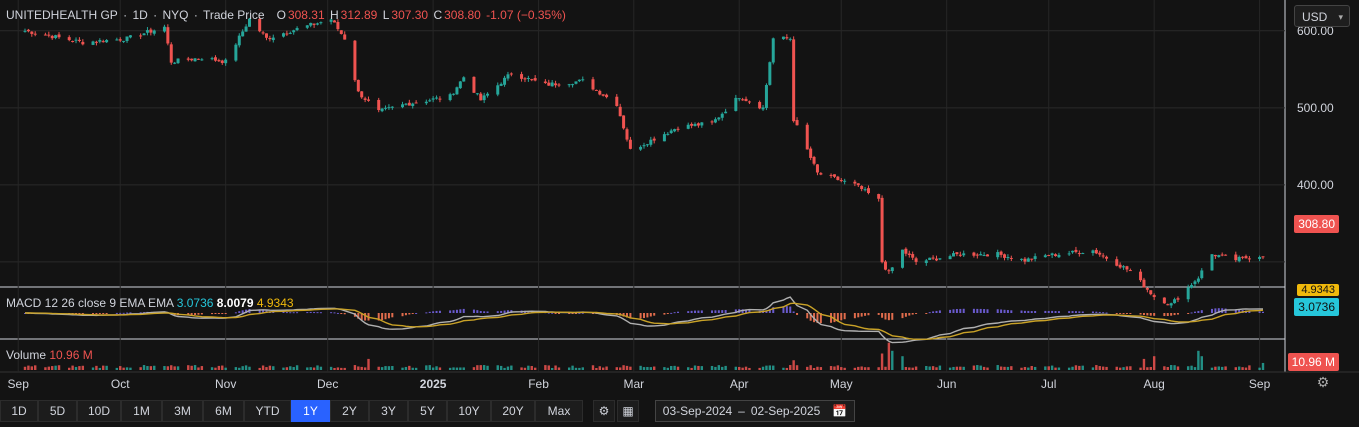  I want to click on range-button-1m: 1M, so click(141, 411).